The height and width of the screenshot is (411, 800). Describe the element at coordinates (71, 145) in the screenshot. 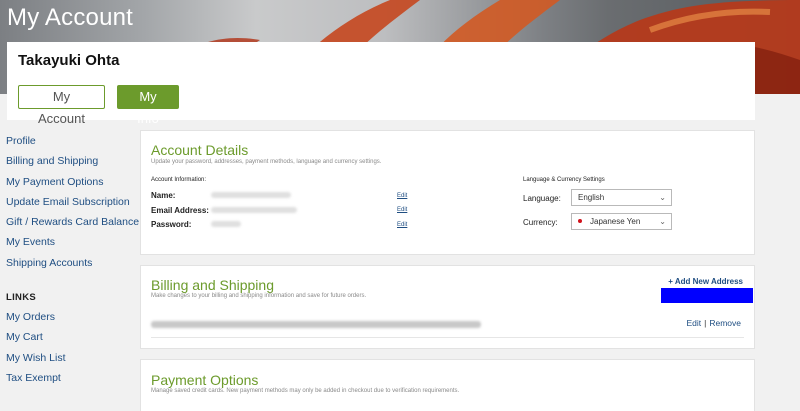

I see `sidebar-item-profile: Profile` at that location.